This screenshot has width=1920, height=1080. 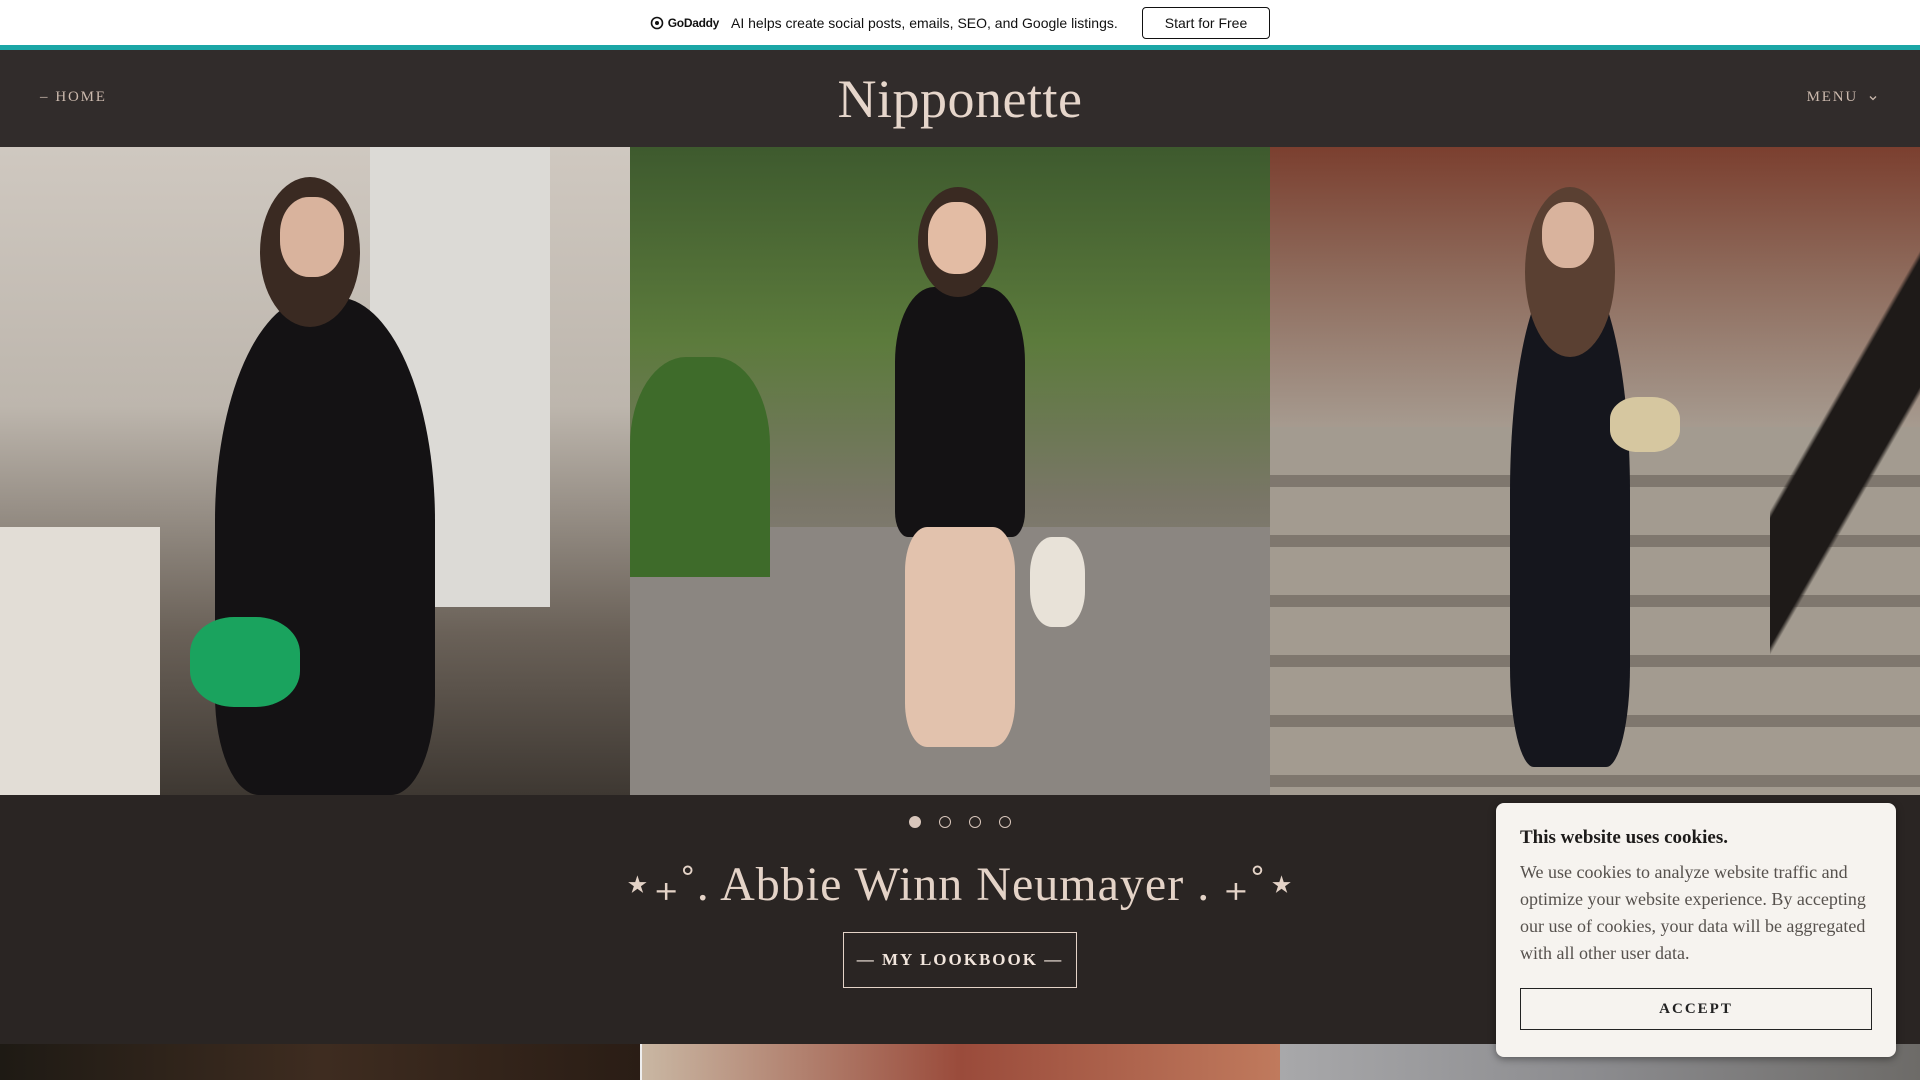 I want to click on start-for-free-button: Start for Free, so click(x=1206, y=22).